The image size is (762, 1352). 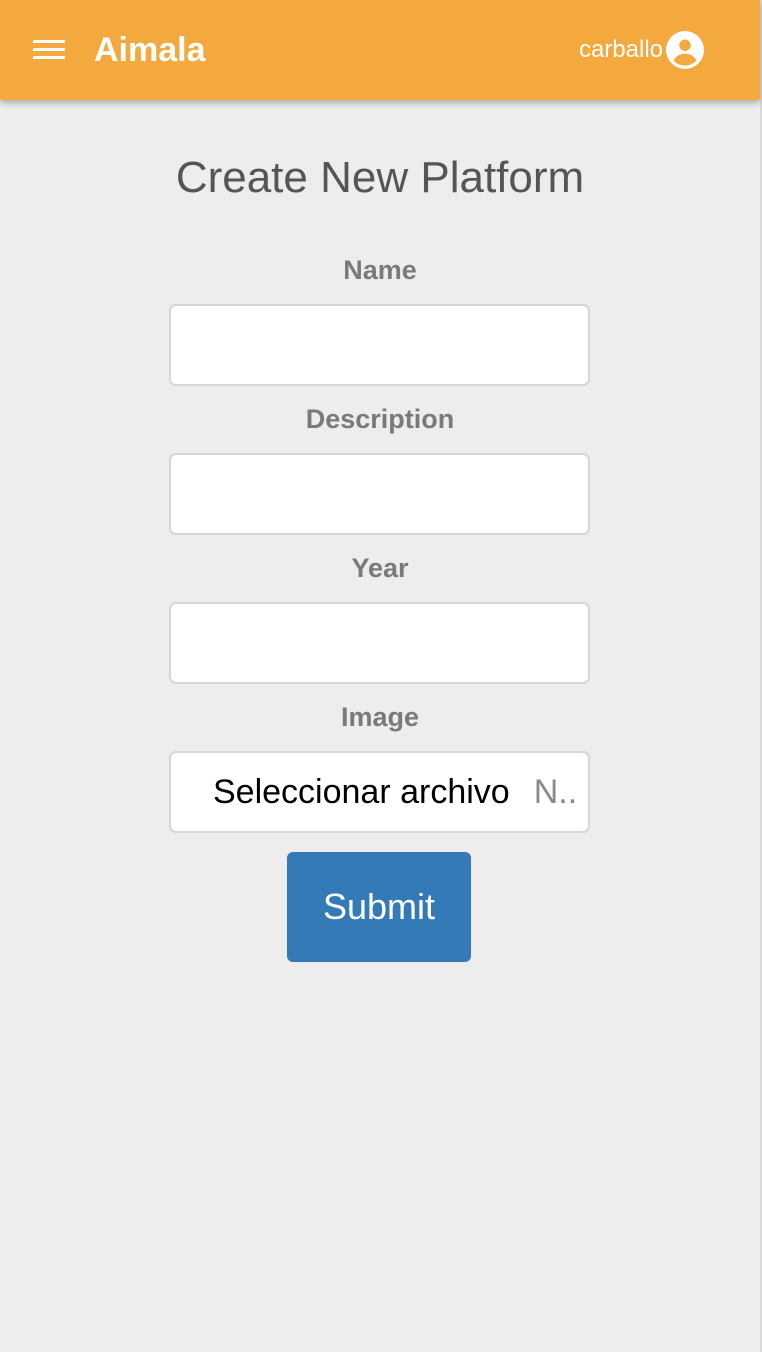 I want to click on submit-button: Submit, so click(x=379, y=907).